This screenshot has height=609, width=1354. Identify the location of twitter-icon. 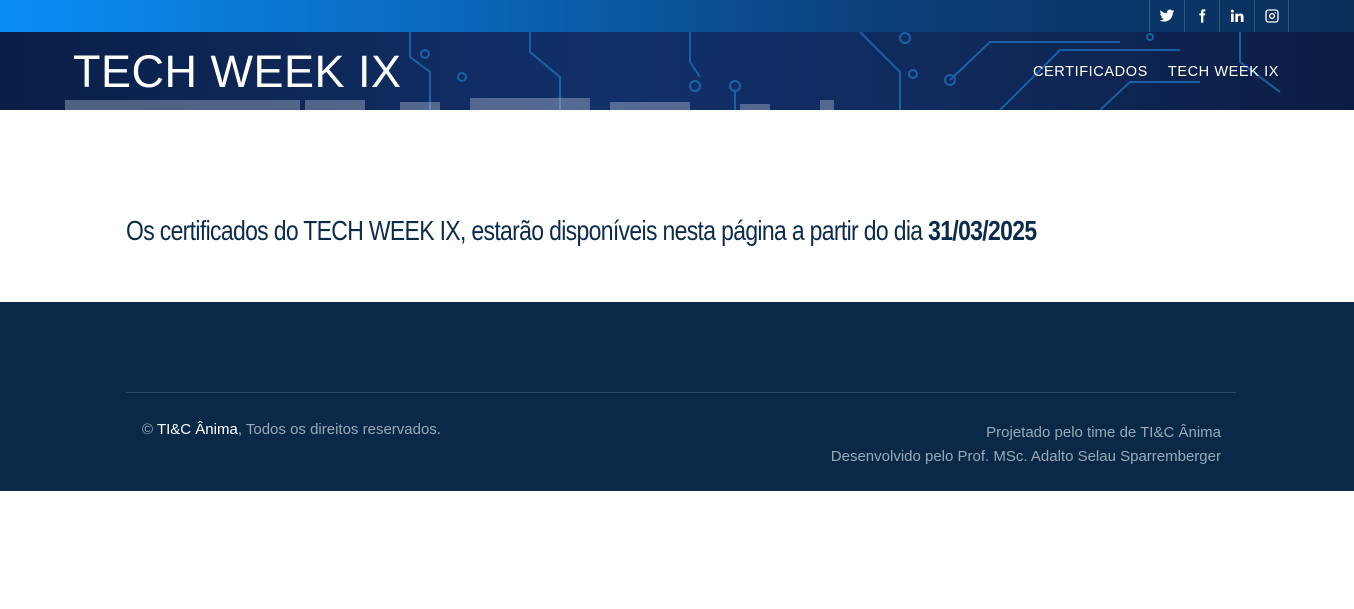
(1167, 15).